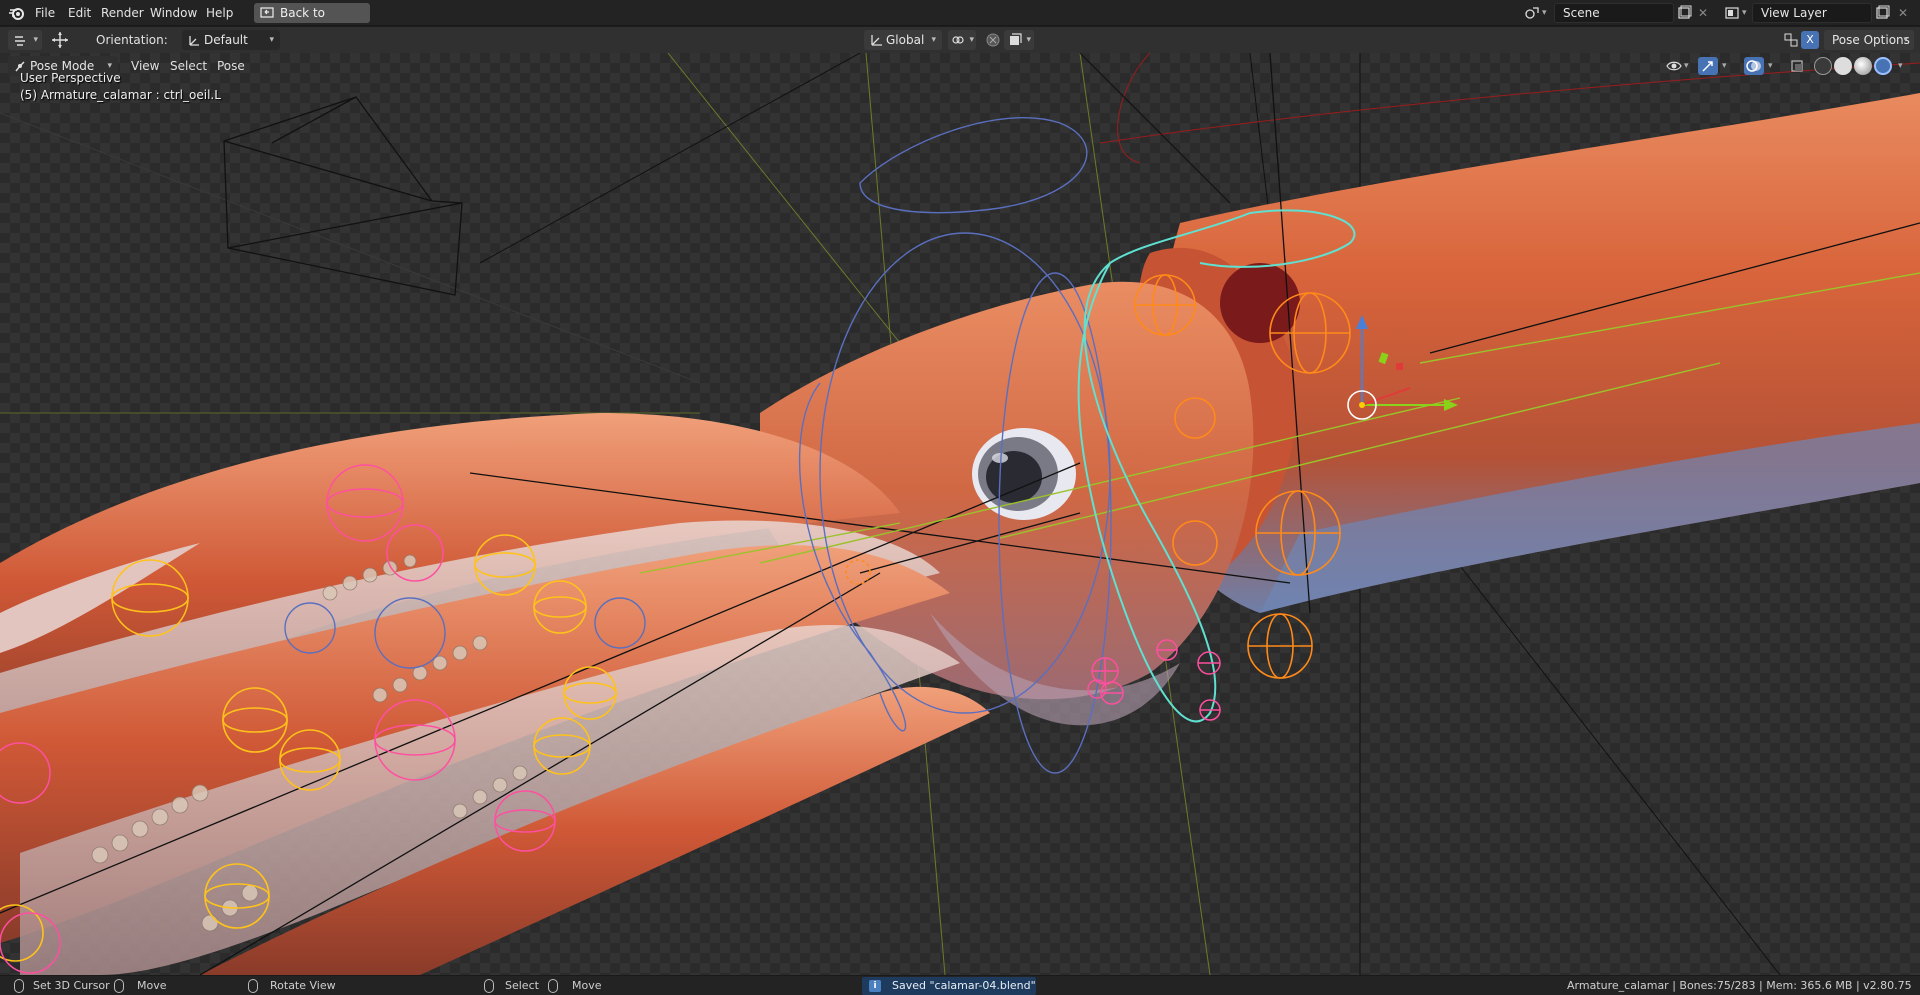 Image resolution: width=1920 pixels, height=995 pixels. What do you see at coordinates (1791, 40) in the screenshot?
I see `mirror-icon` at bounding box center [1791, 40].